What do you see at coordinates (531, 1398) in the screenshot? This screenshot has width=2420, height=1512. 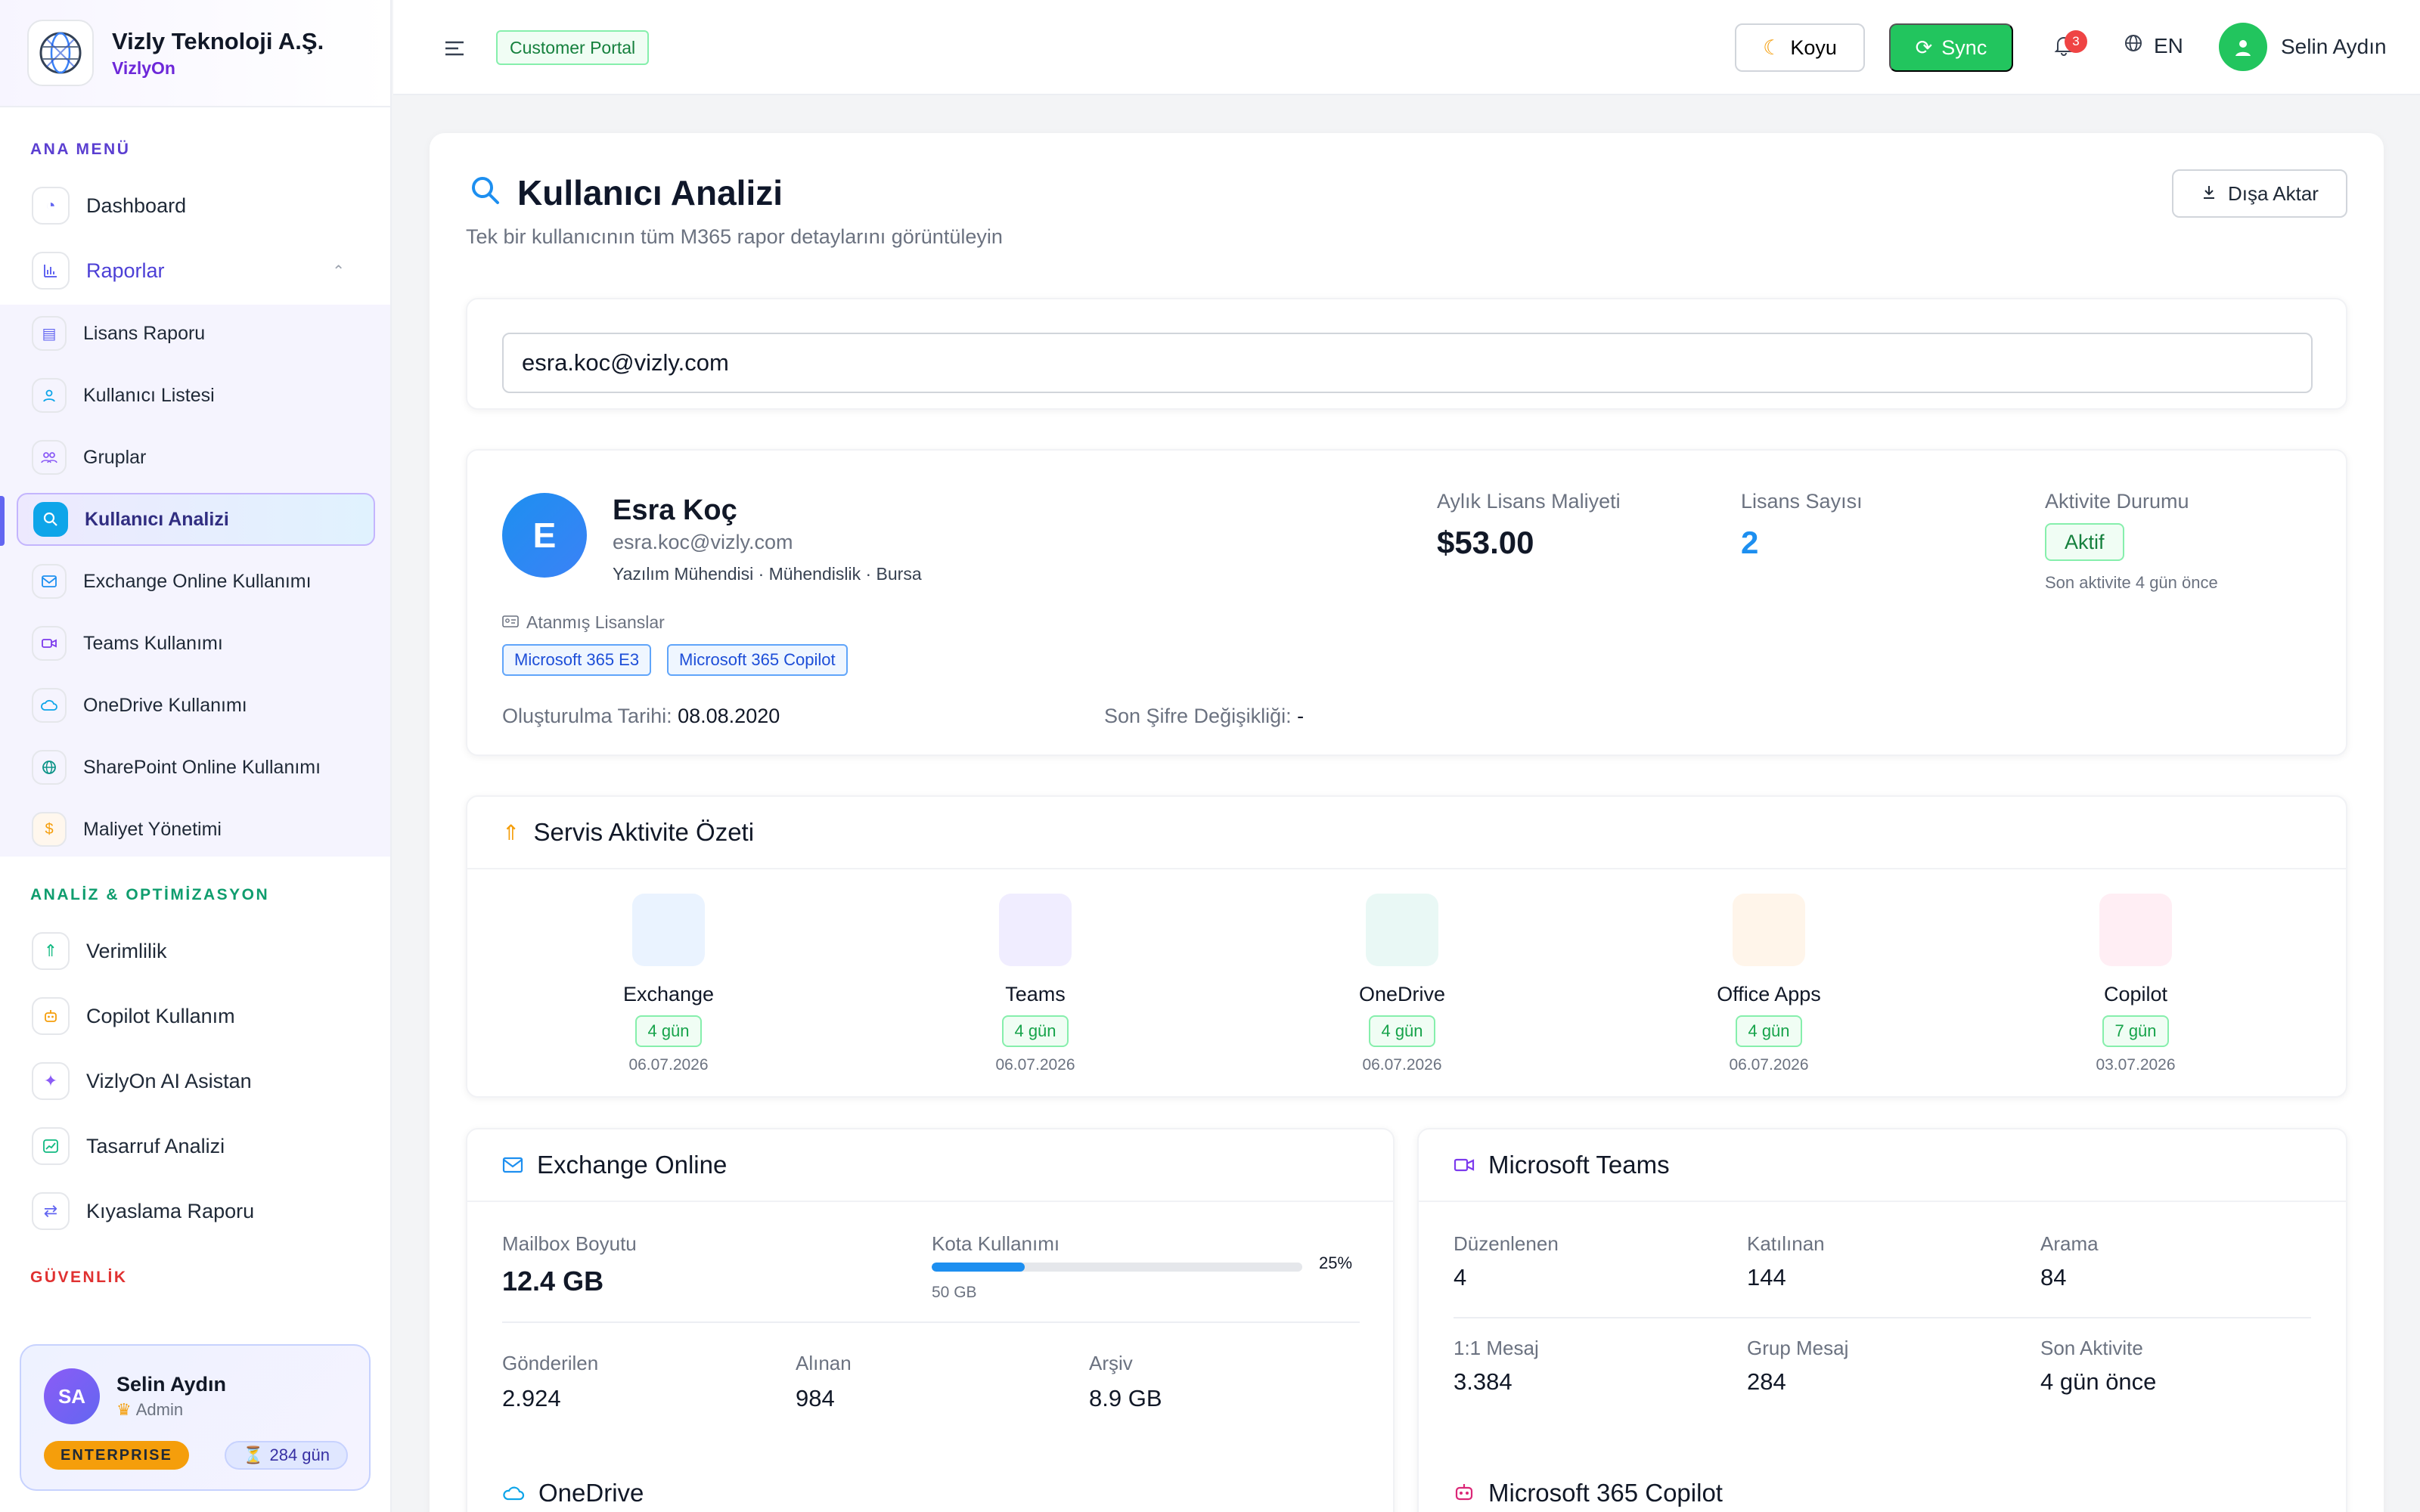 I see `sent-value: 2.924` at bounding box center [531, 1398].